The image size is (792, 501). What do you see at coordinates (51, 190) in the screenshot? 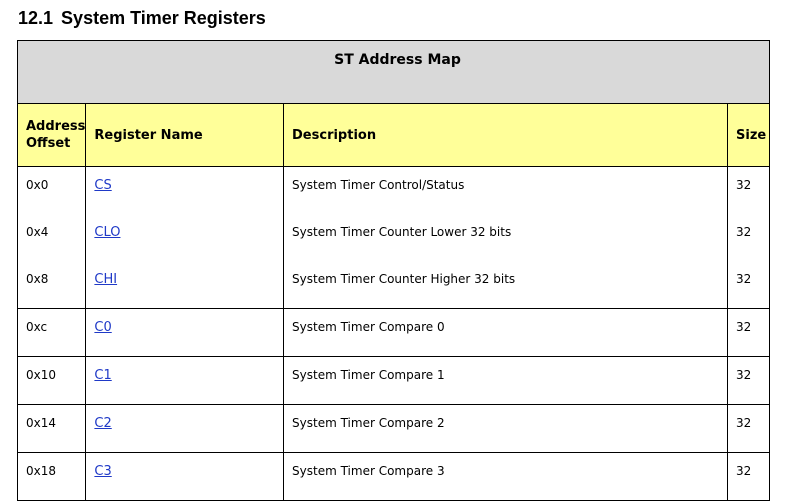
I see `address-offset-cell: 0x0` at bounding box center [51, 190].